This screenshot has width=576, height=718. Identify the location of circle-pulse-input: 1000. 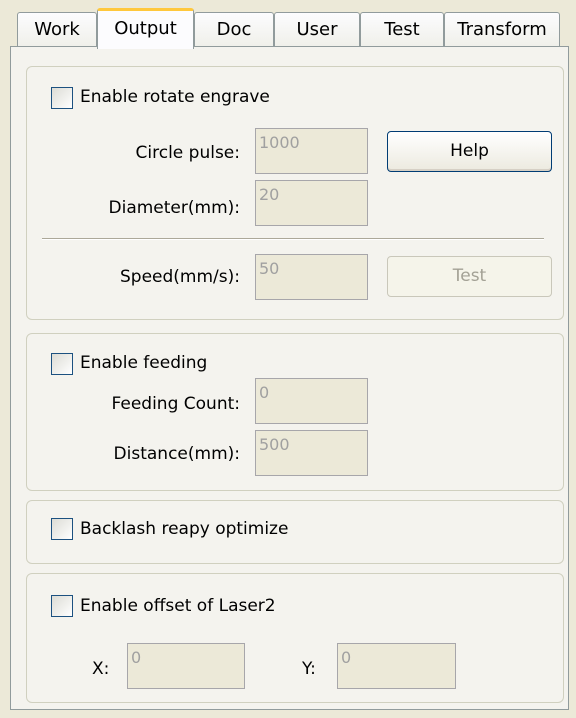
(311, 151).